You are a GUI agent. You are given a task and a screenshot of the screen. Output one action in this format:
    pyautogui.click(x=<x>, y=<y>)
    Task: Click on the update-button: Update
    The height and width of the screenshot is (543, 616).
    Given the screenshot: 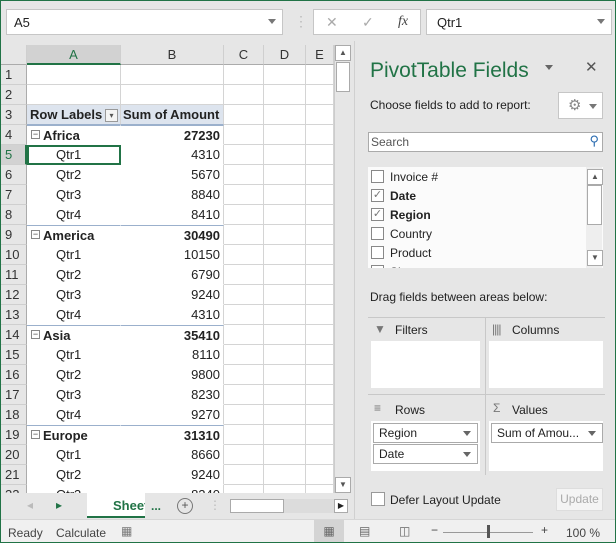 What is the action you would take?
    pyautogui.click(x=579, y=499)
    